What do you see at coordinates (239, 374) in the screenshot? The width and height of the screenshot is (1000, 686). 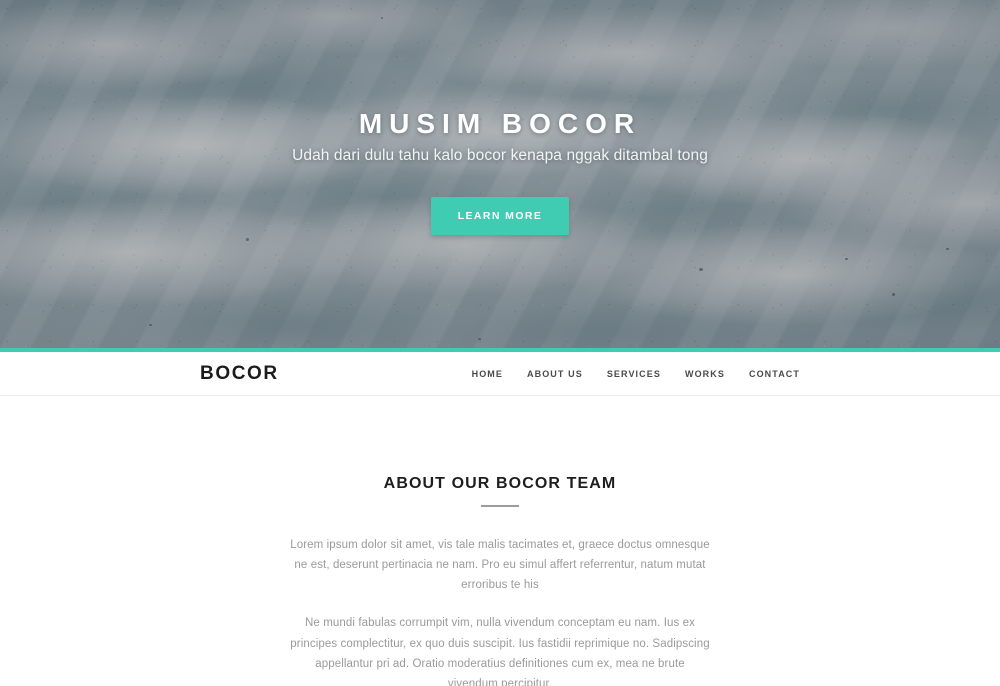 I see `brand-logo: BOCOR` at bounding box center [239, 374].